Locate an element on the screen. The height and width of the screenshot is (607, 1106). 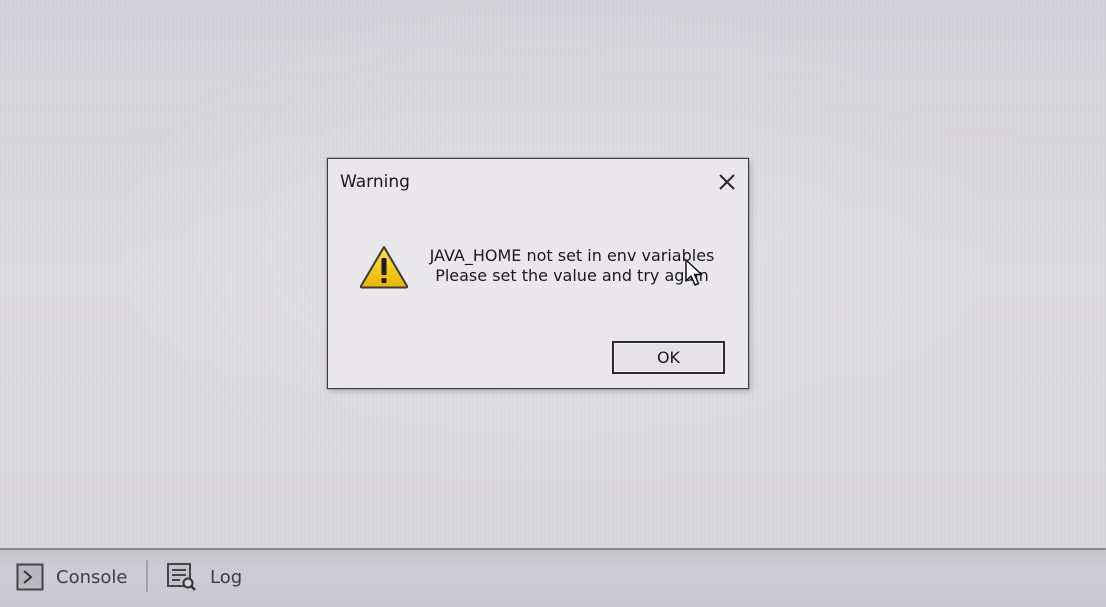
close-icon is located at coordinates (727, 182).